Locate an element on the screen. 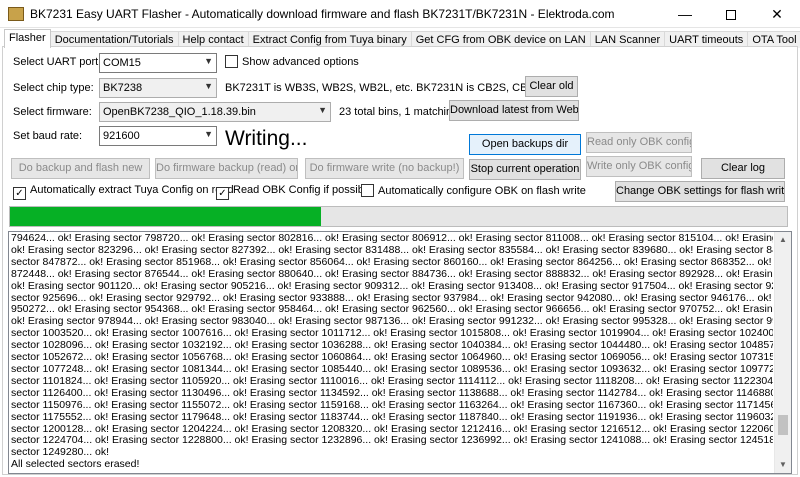 The image size is (800, 477). firmware-label: Select firmware: is located at coordinates (52, 112).